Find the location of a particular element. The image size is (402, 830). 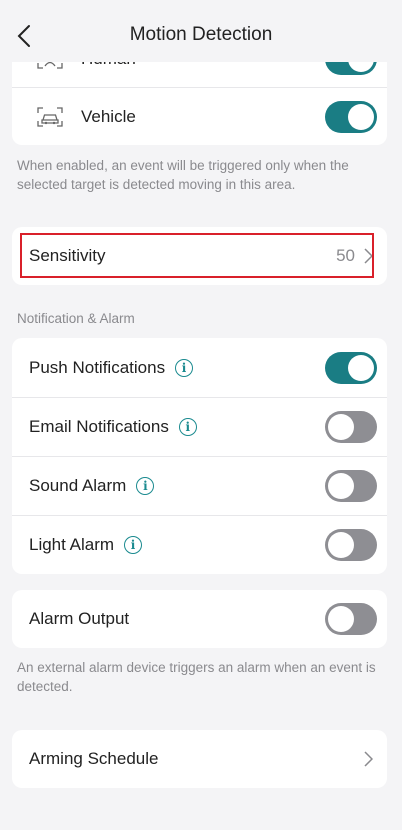

light-alarm-toggle is located at coordinates (351, 545).